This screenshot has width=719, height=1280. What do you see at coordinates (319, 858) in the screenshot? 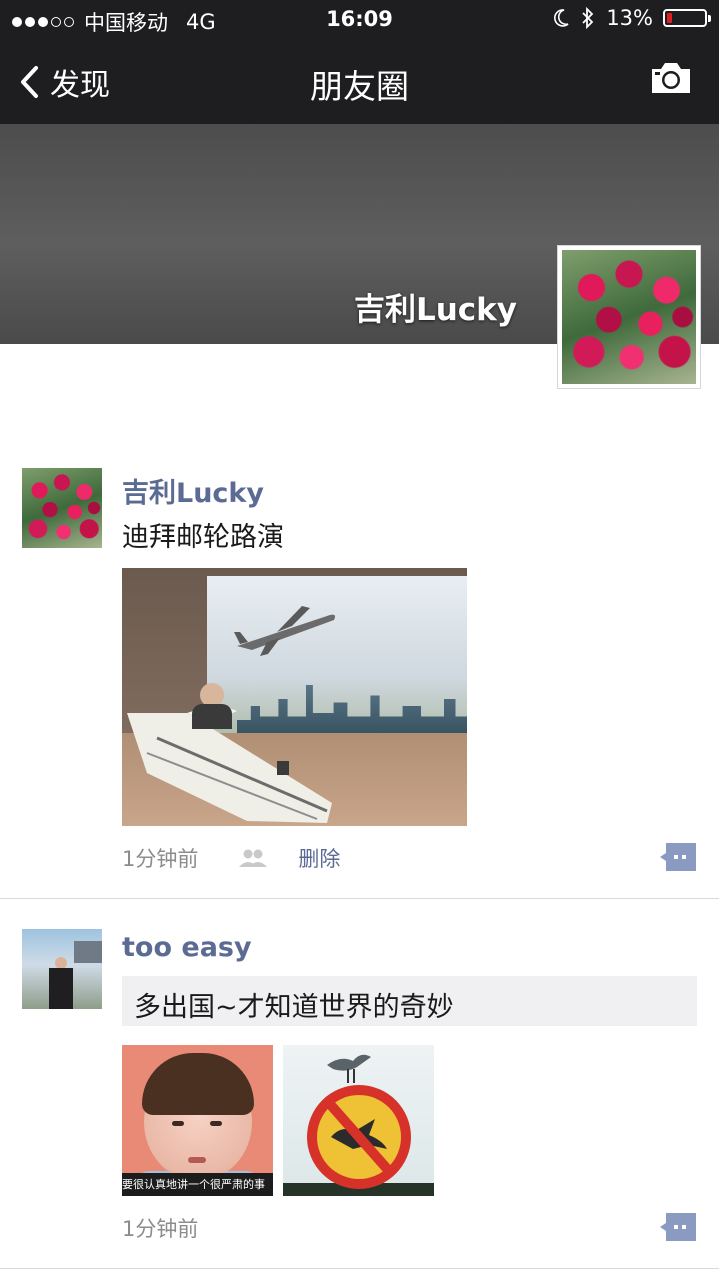
I see `delete-button: 删除` at bounding box center [319, 858].